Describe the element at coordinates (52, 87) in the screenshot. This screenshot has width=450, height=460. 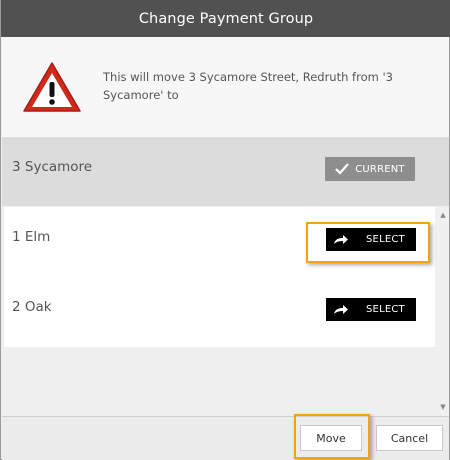
I see `warning-icon` at that location.